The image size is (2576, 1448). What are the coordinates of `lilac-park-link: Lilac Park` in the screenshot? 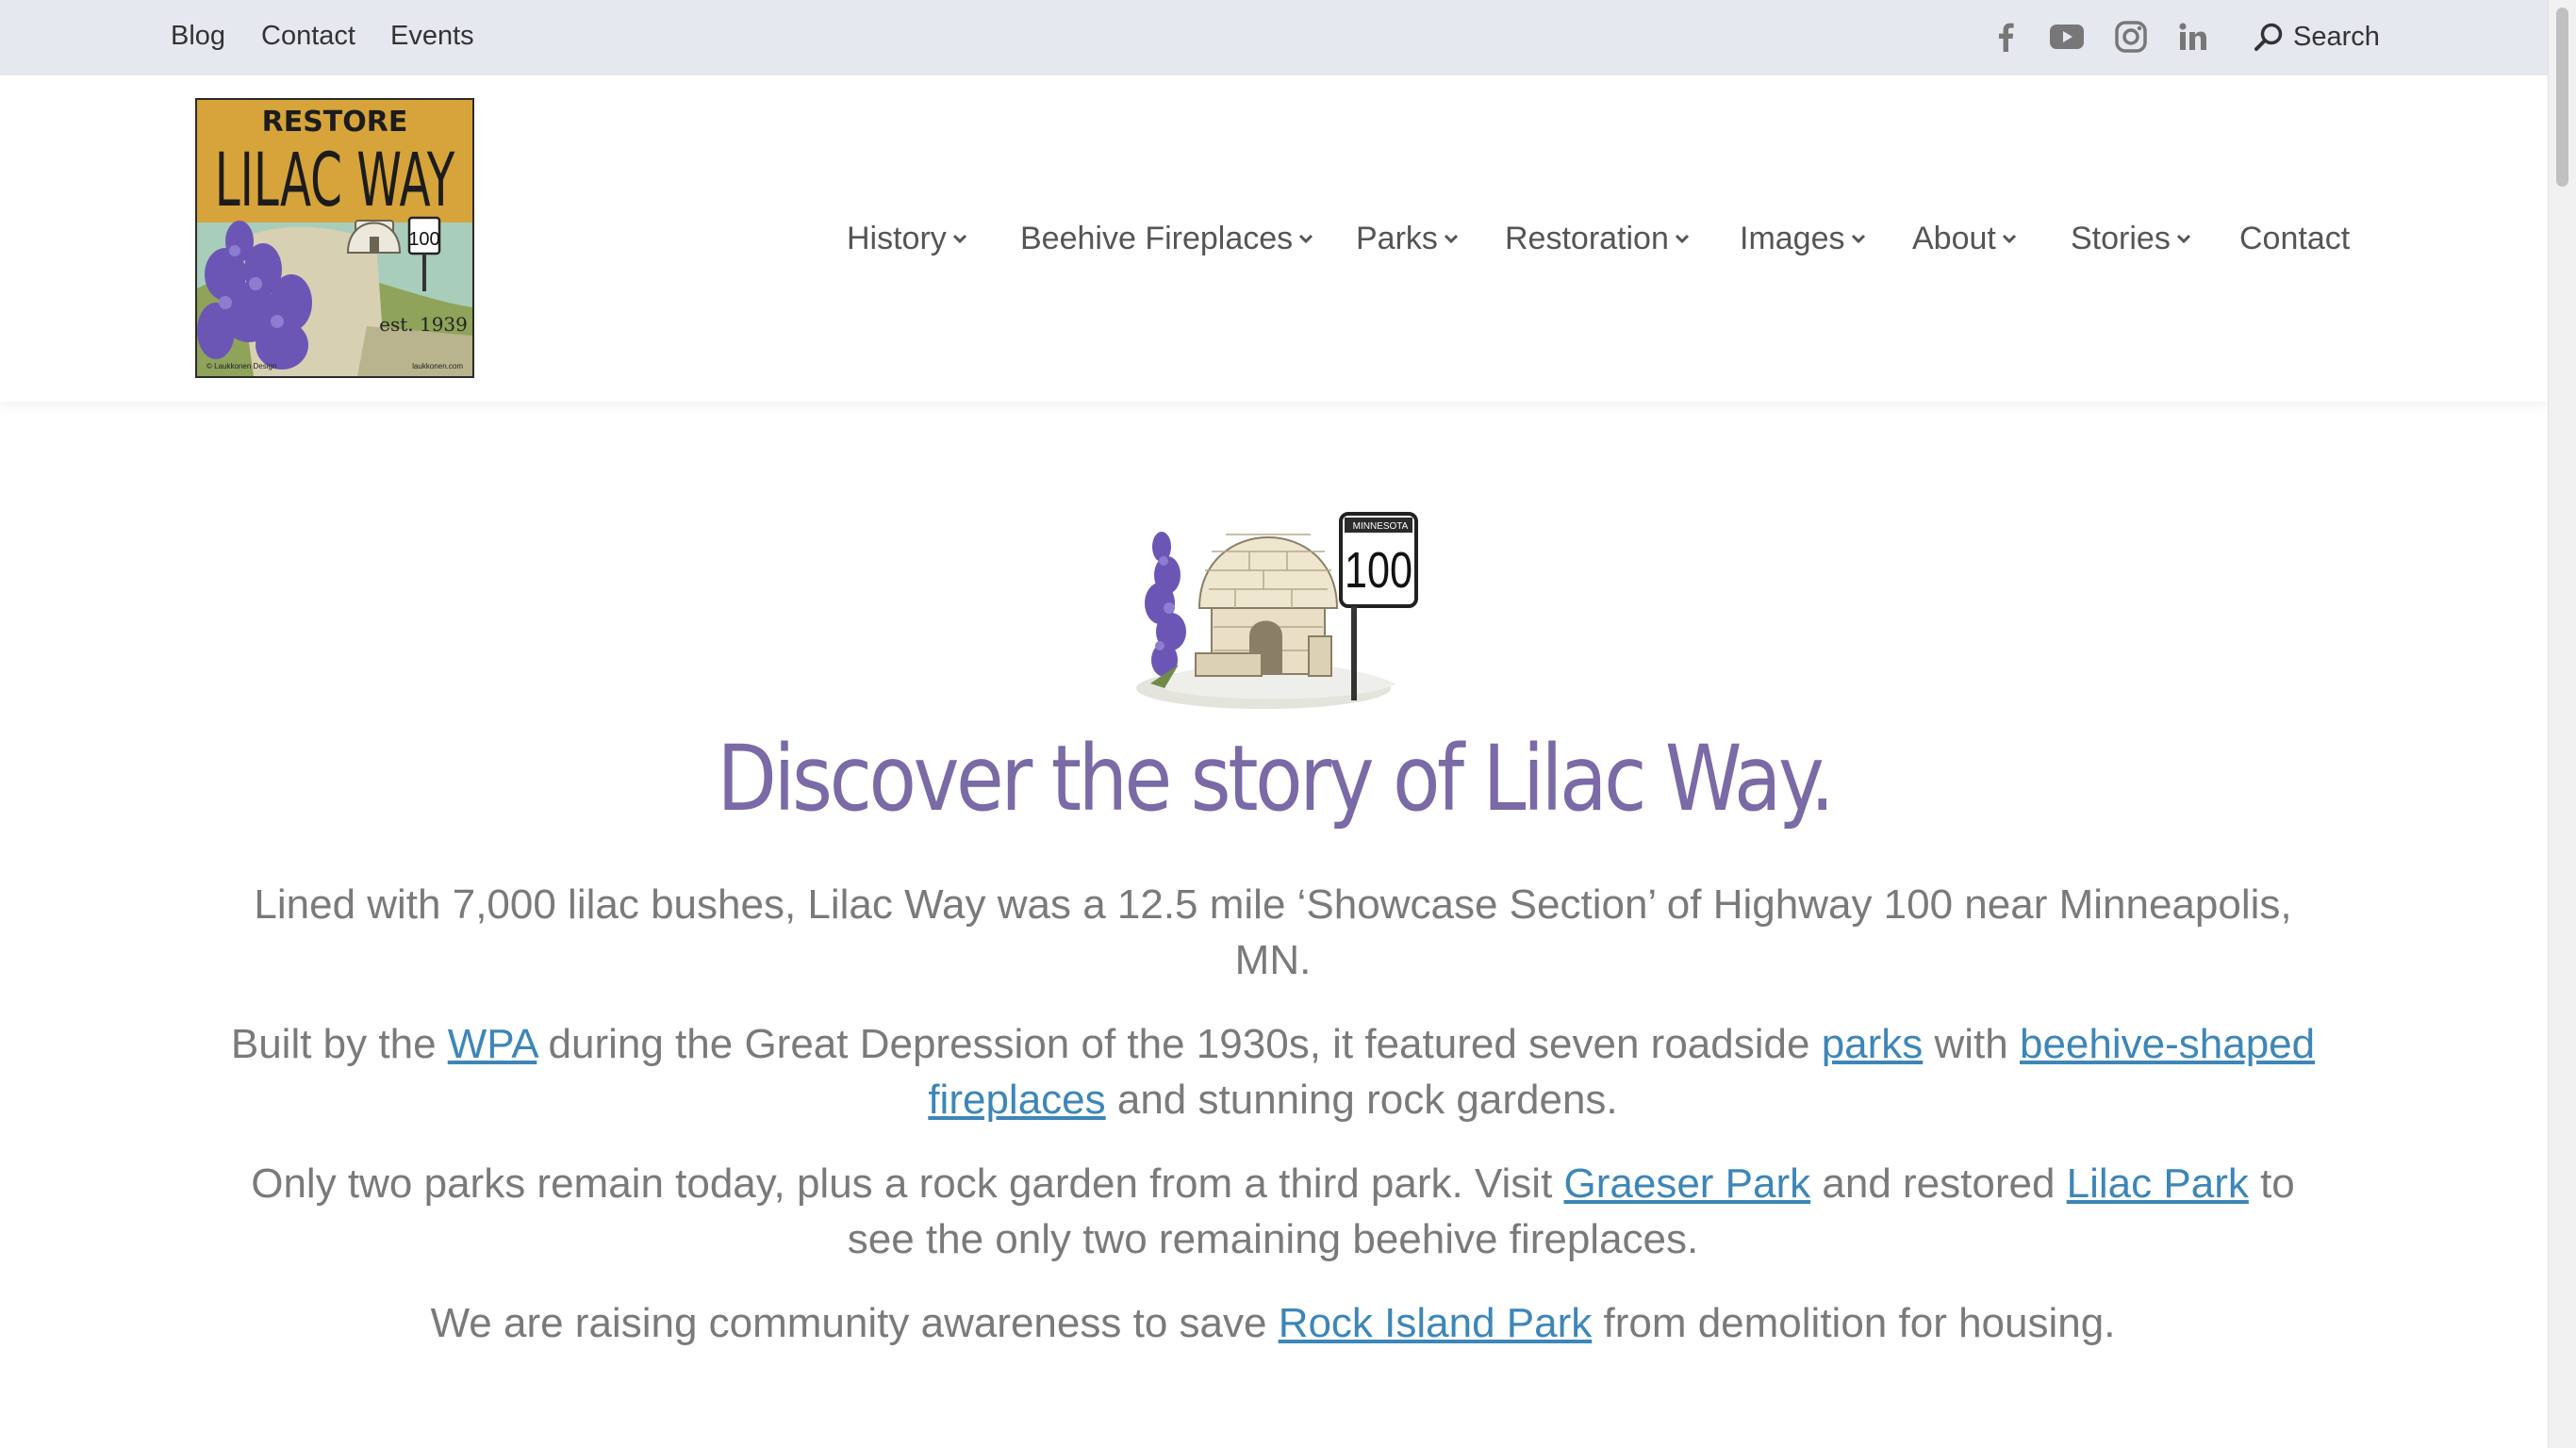 It's located at (2158, 1183).